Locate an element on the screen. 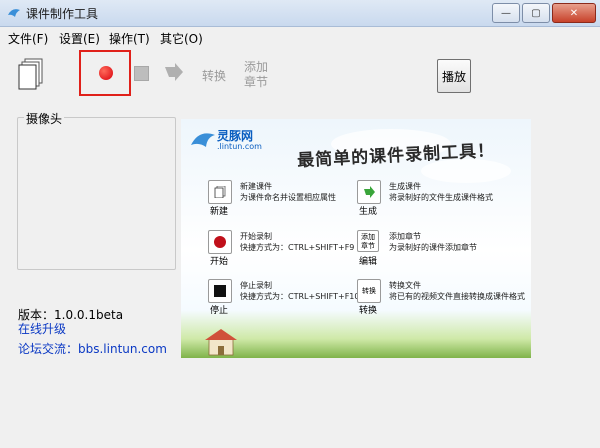 The height and width of the screenshot is (448, 600). window-title: 课件制作工具 is located at coordinates (62, 14).